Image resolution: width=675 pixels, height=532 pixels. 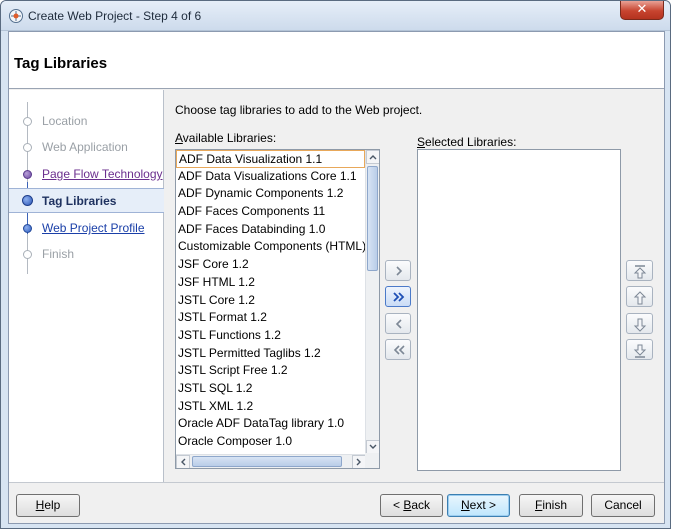 I want to click on jdeveloper-app-icon, so click(x=16, y=16).